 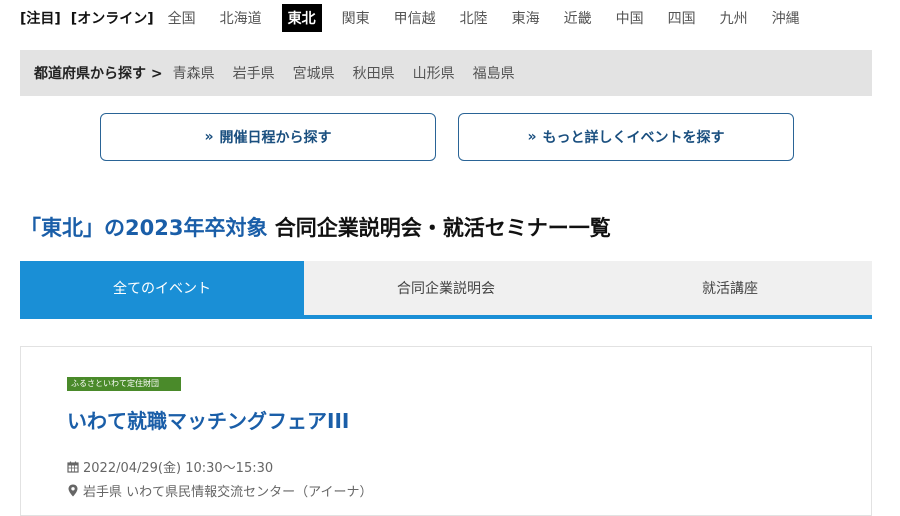 What do you see at coordinates (474, 18) in the screenshot?
I see `region-link-hokuriku: 北陸` at bounding box center [474, 18].